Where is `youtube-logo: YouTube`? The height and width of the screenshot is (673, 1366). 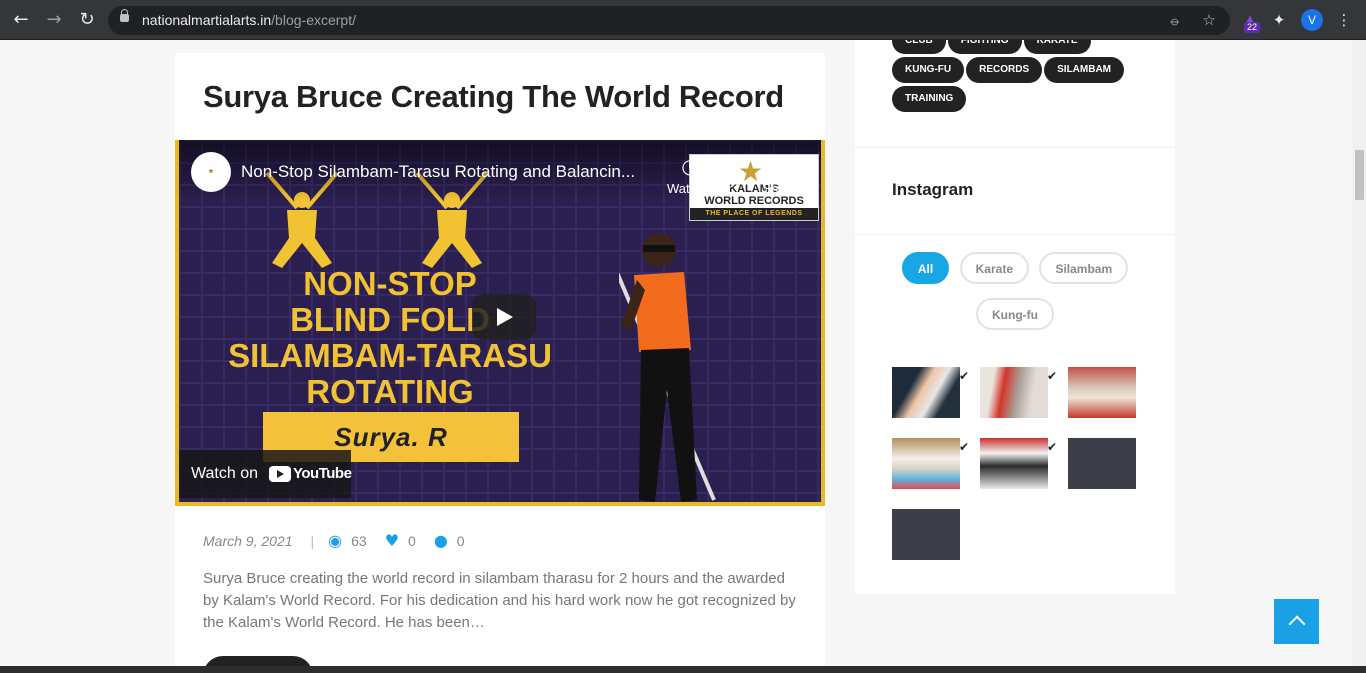 youtube-logo: YouTube is located at coordinates (310, 474).